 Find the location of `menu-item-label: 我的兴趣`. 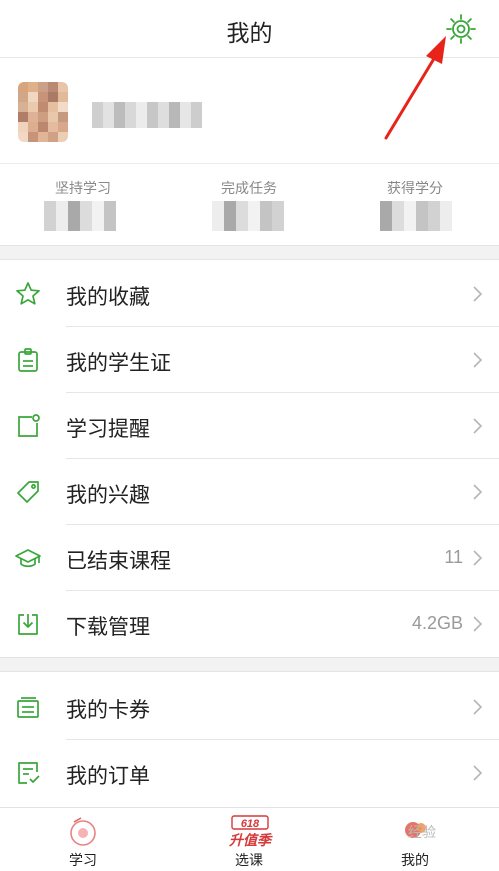

menu-item-label: 我的兴趣 is located at coordinates (108, 495).